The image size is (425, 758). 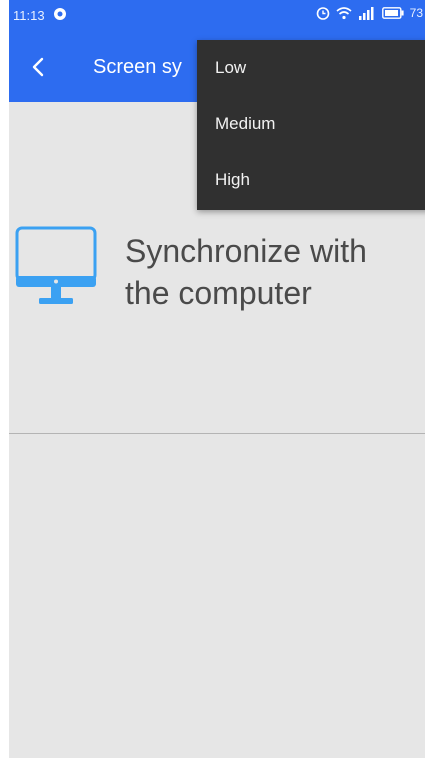 I want to click on status-icons: 73, so click(x=369, y=13).